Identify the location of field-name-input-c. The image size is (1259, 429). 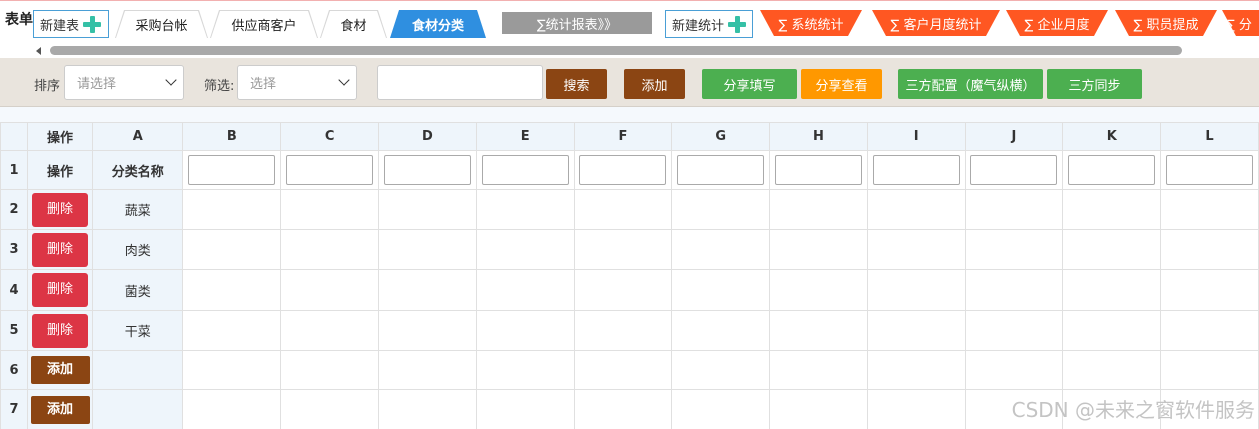
(330, 170).